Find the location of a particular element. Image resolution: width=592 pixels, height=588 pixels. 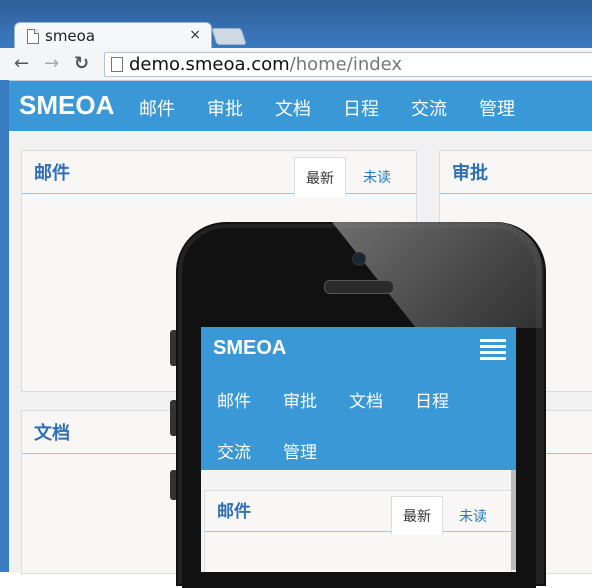

mobile-header: SMEOA 邮件 审批 文档 日程 交流 管理 is located at coordinates (358, 398).